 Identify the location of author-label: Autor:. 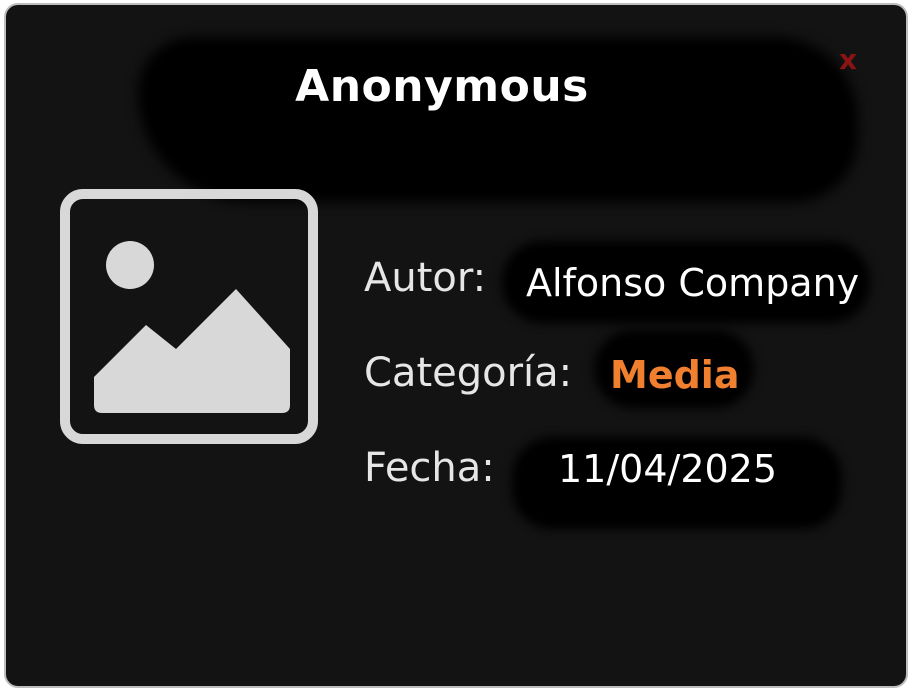
(425, 278).